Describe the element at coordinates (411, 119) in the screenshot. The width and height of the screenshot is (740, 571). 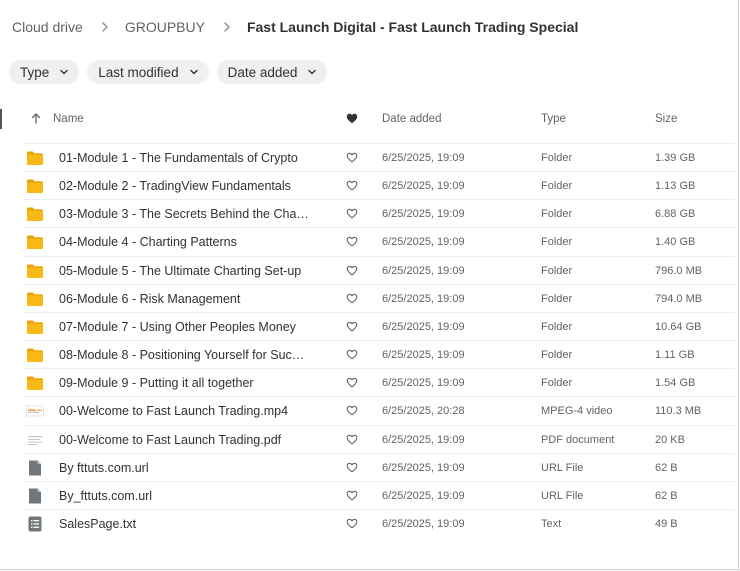
I see `column-header-date-added: Date added` at that location.